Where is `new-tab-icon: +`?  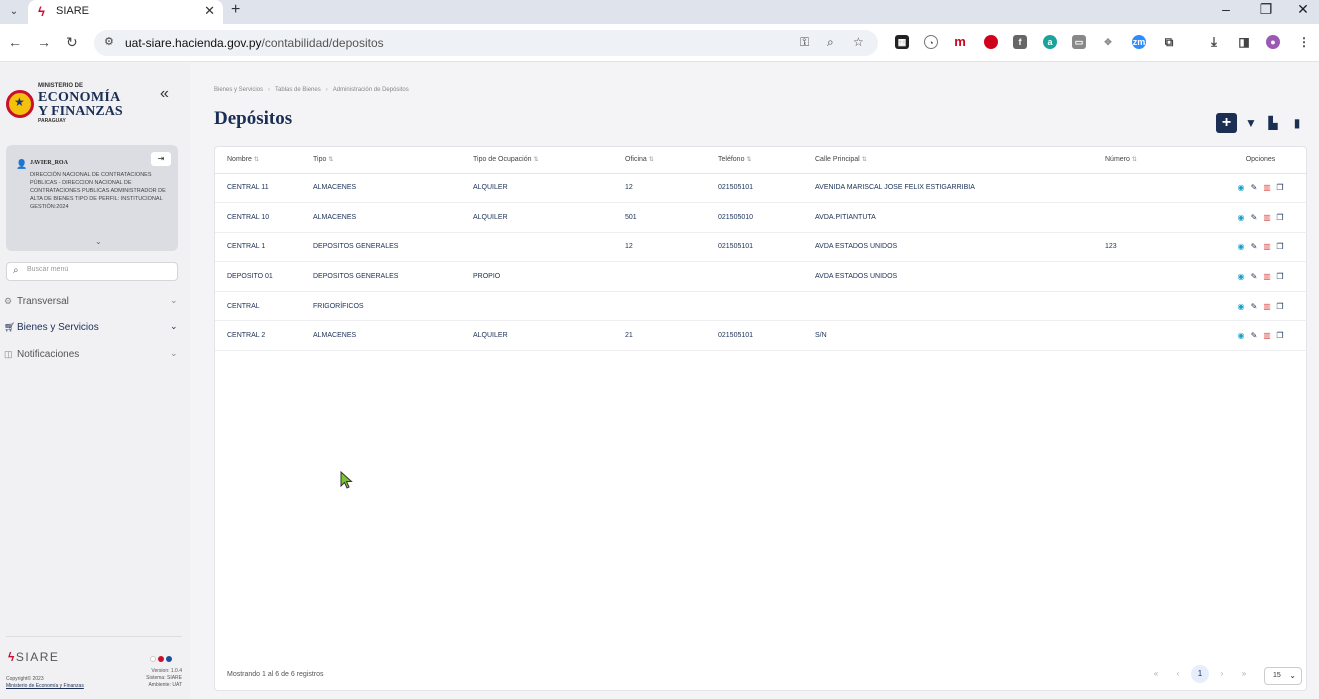
new-tab-icon: + is located at coordinates (235, 10).